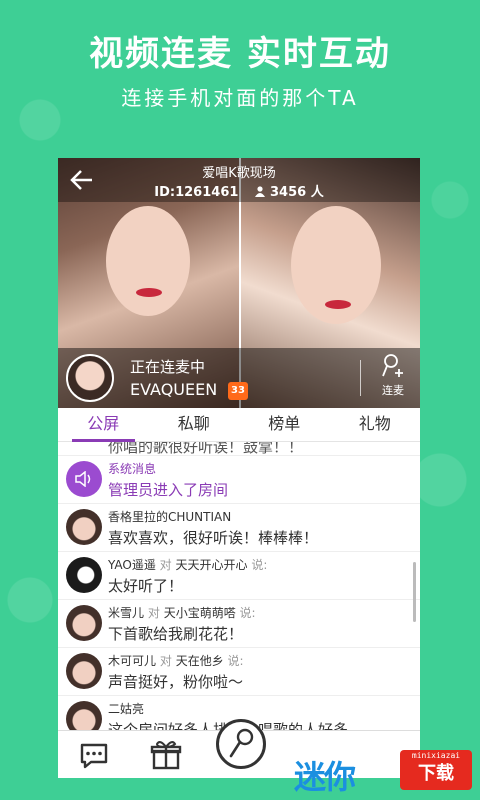 Image resolution: width=480 pixels, height=800 pixels. Describe the element at coordinates (239, 480) in the screenshot. I see `chat-message: 系统消息 管理员进入了房间` at that location.